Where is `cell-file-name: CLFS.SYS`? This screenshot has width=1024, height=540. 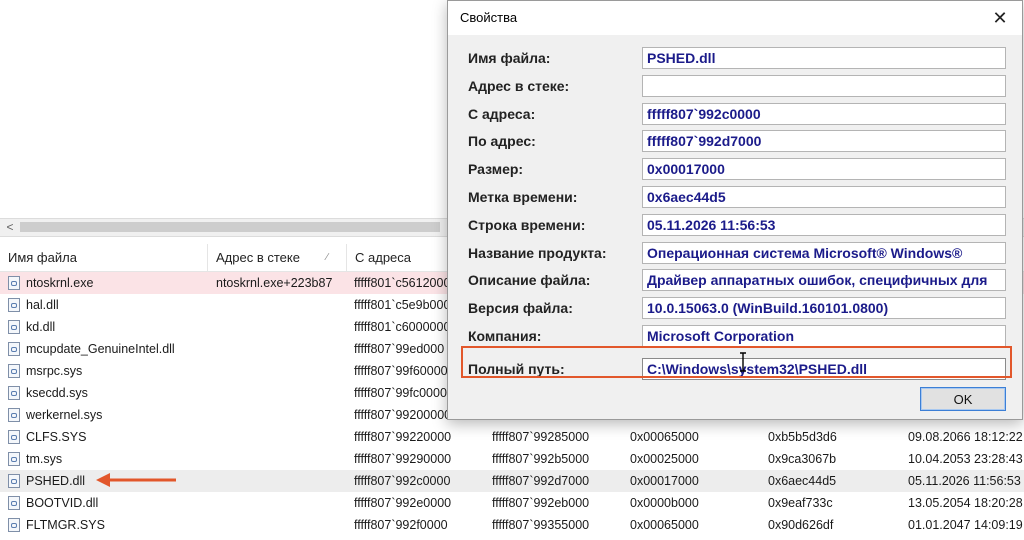 cell-file-name: CLFS.SYS is located at coordinates (108, 437).